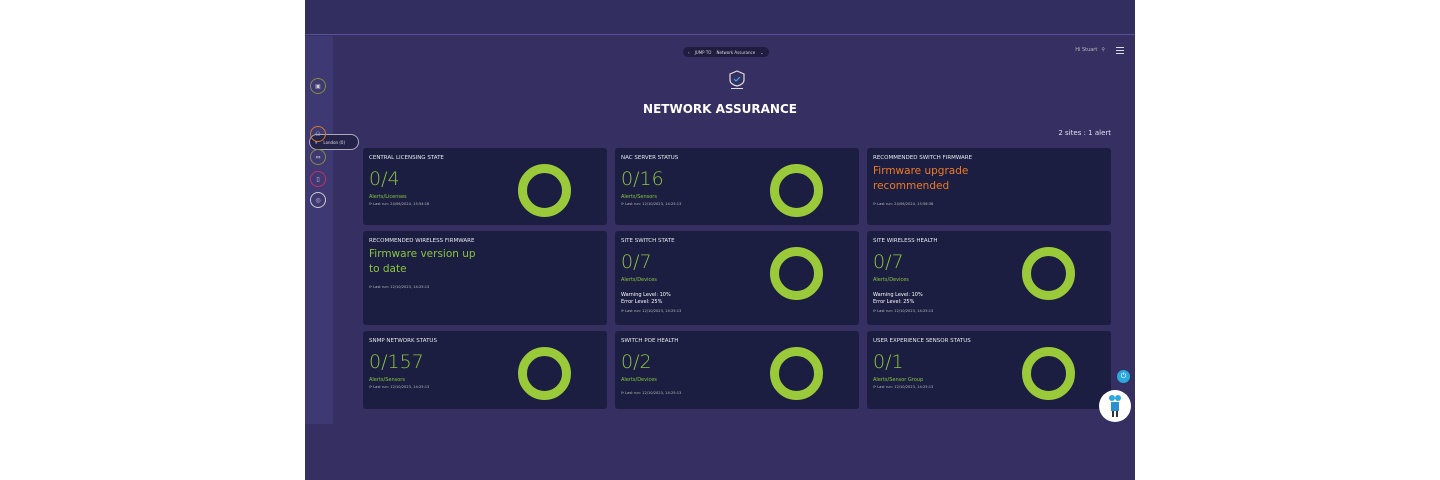 The image size is (1440, 480). What do you see at coordinates (318, 86) in the screenshot?
I see `dashboard-icon: ▣` at bounding box center [318, 86].